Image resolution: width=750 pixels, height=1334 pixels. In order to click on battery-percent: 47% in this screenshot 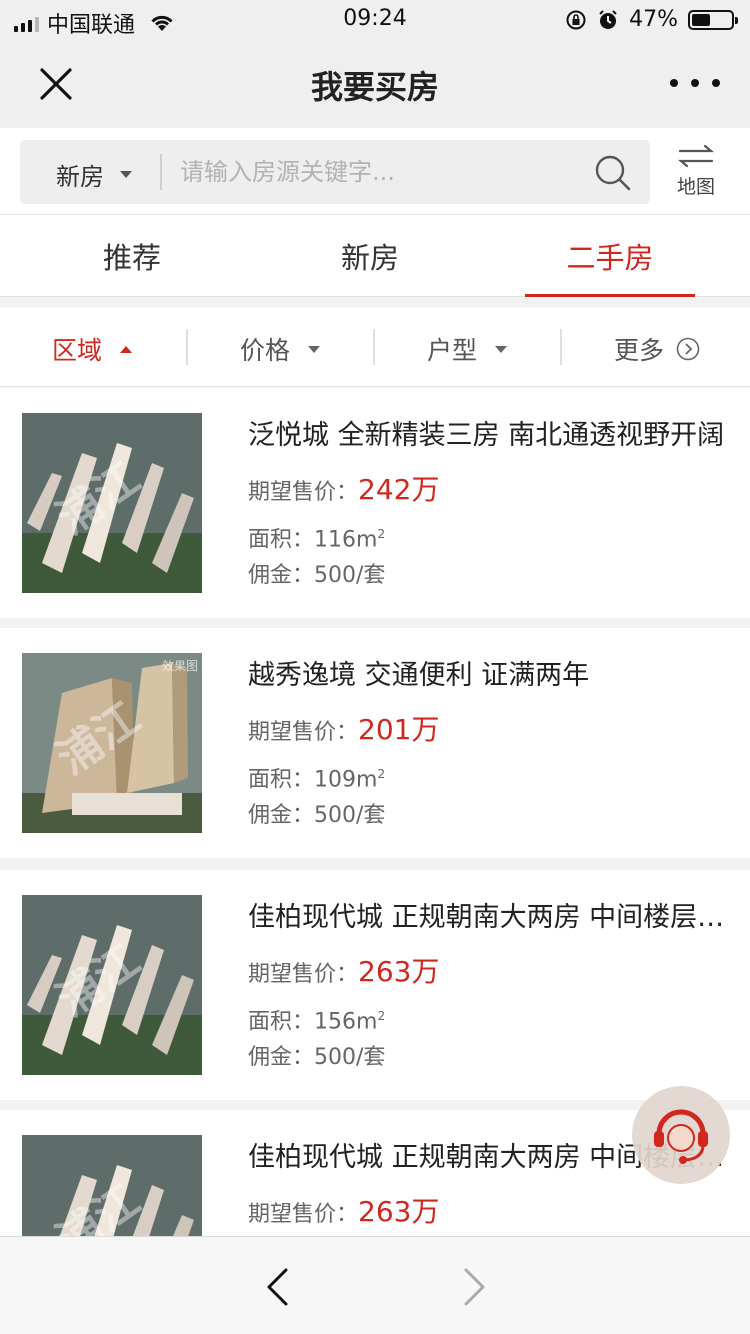, I will do `click(653, 19)`.